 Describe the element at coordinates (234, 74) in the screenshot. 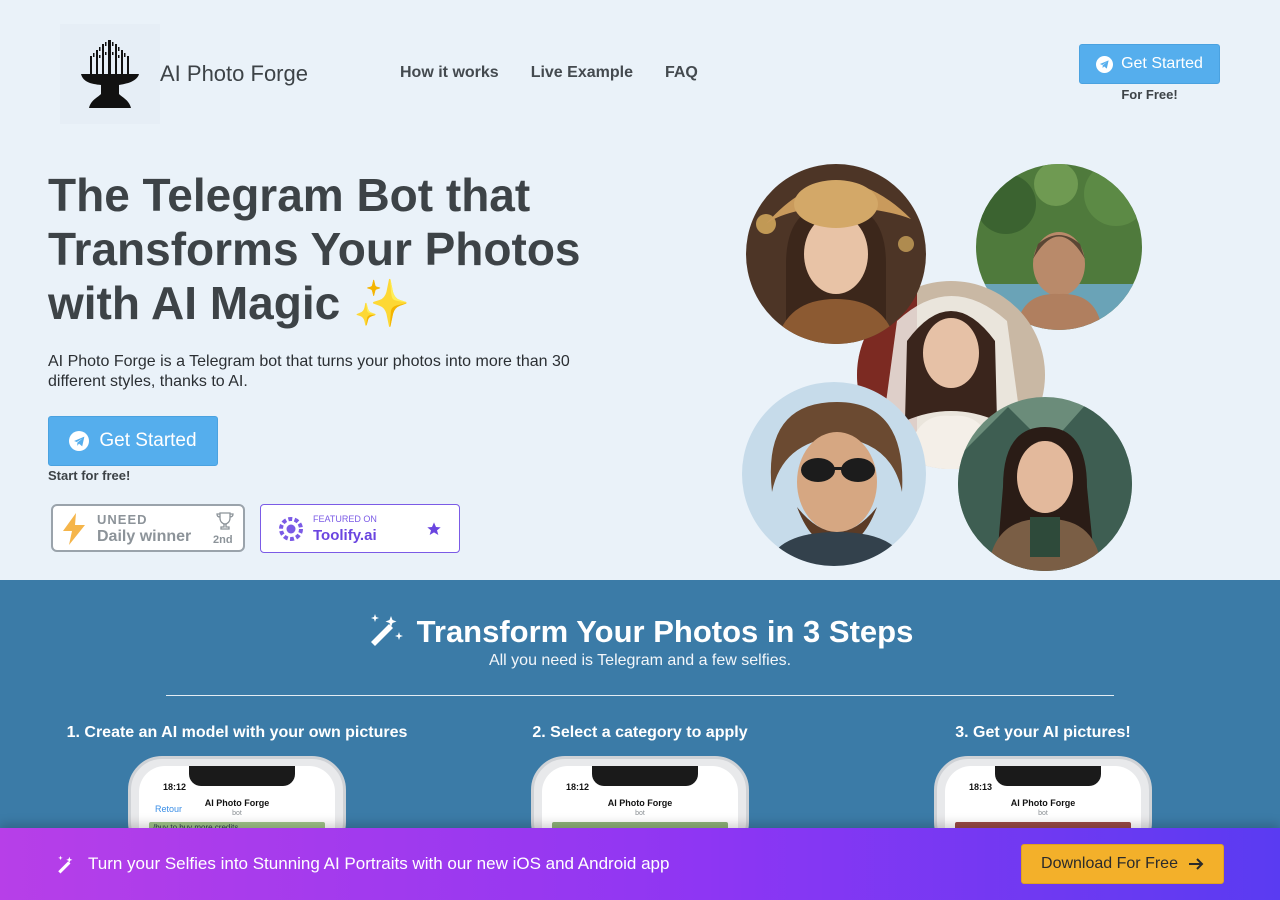

I see `brand-name: AI Photo Forge` at that location.